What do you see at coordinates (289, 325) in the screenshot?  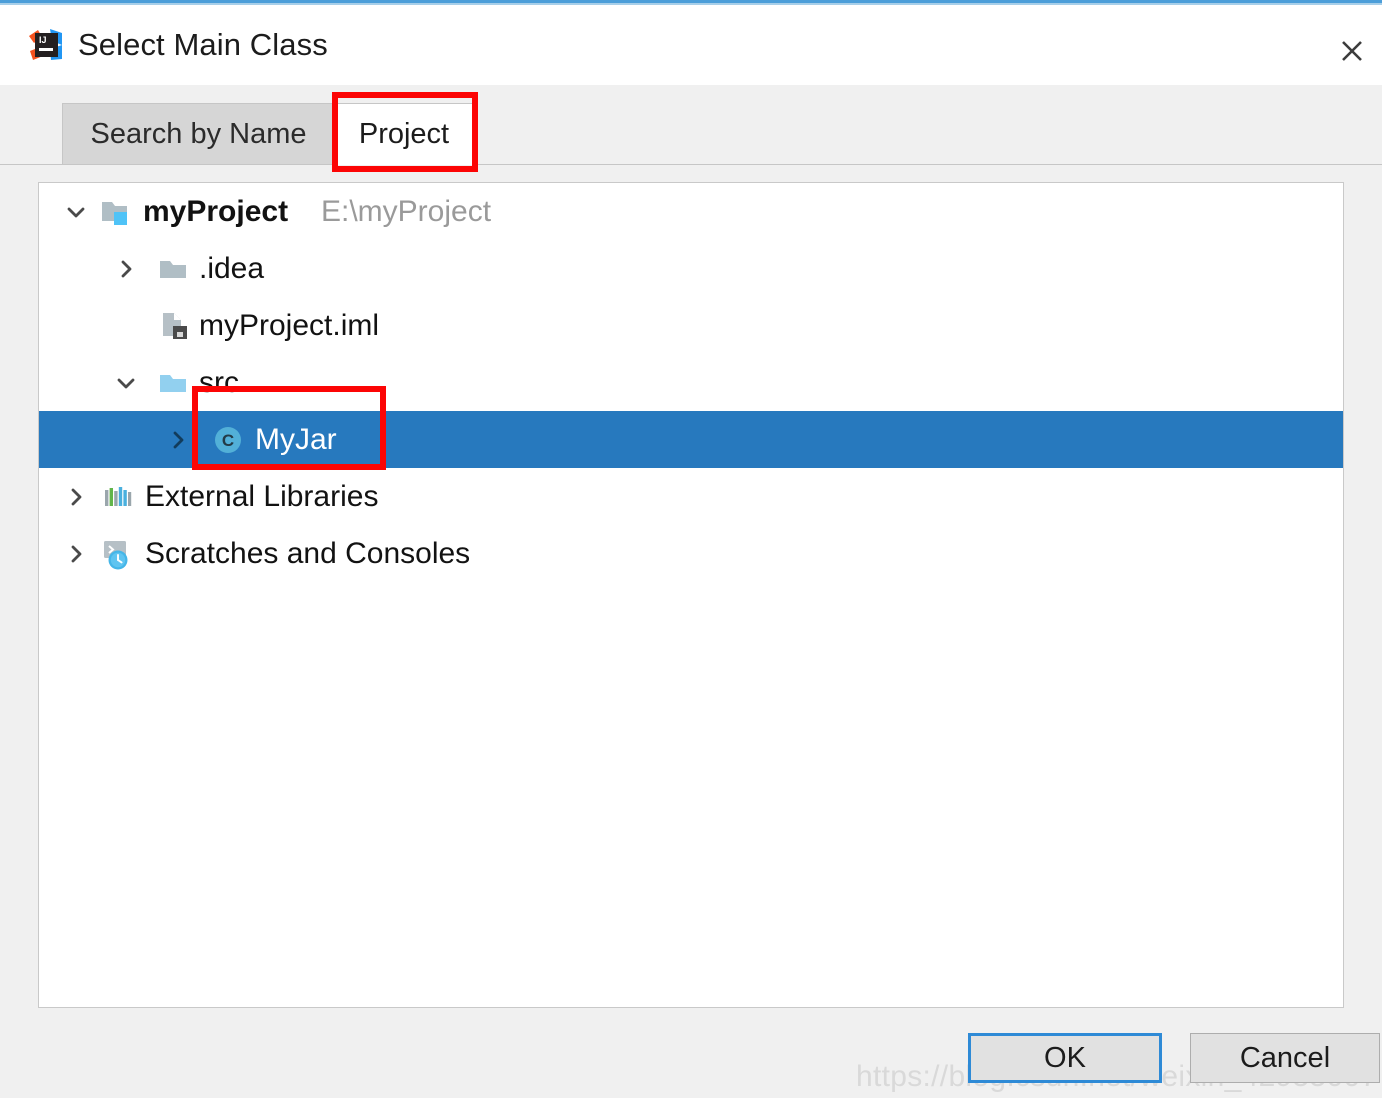 I see `tree-node-label: myProject.iml` at bounding box center [289, 325].